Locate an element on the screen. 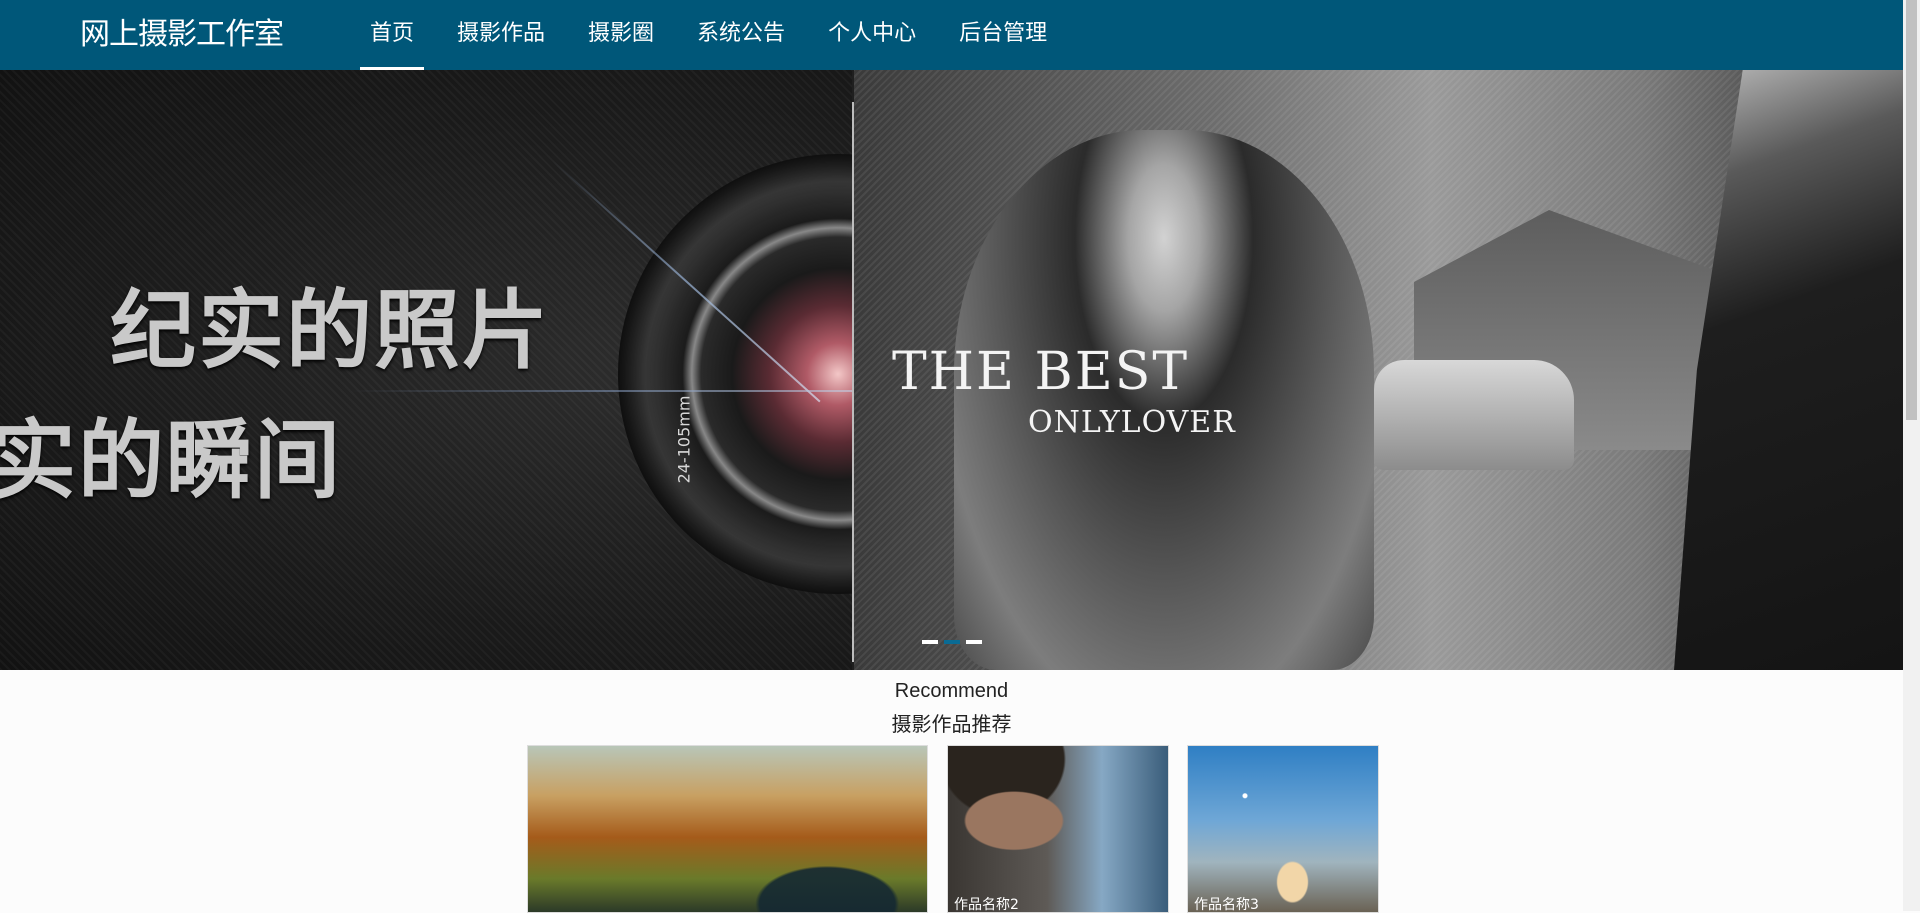  site-brand: 网上摄影工作室 is located at coordinates (182, 35).